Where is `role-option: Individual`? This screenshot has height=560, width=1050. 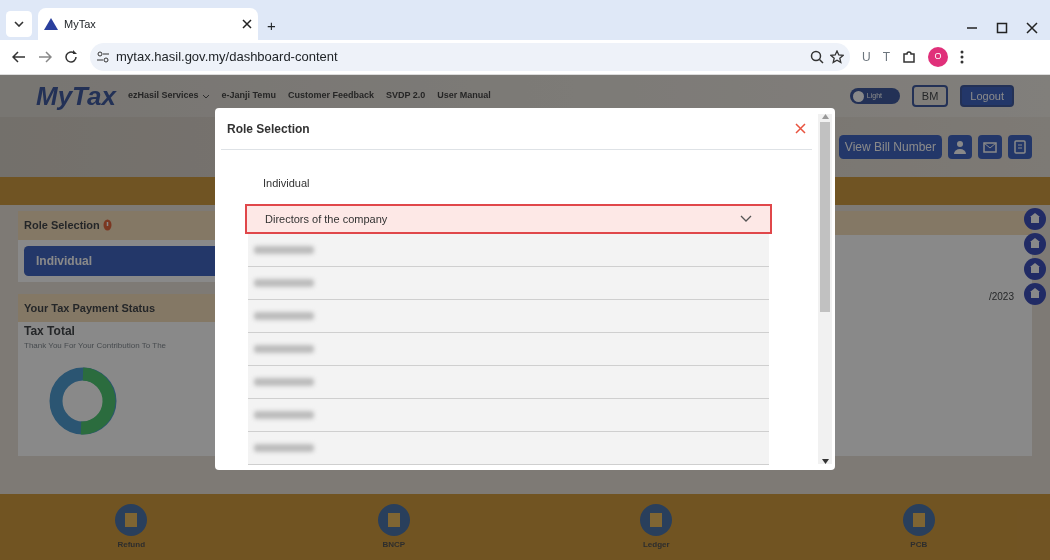 role-option: Individual is located at coordinates (508, 183).